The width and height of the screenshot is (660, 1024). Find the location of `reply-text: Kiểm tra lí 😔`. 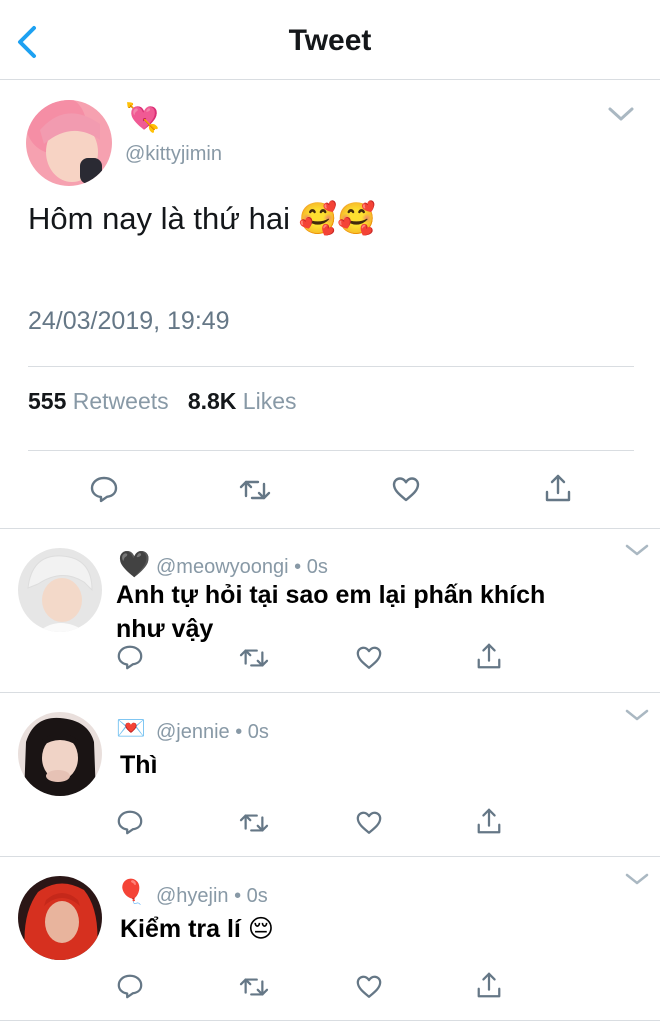

reply-text: Kiểm tra lí 😔 is located at coordinates (197, 929).